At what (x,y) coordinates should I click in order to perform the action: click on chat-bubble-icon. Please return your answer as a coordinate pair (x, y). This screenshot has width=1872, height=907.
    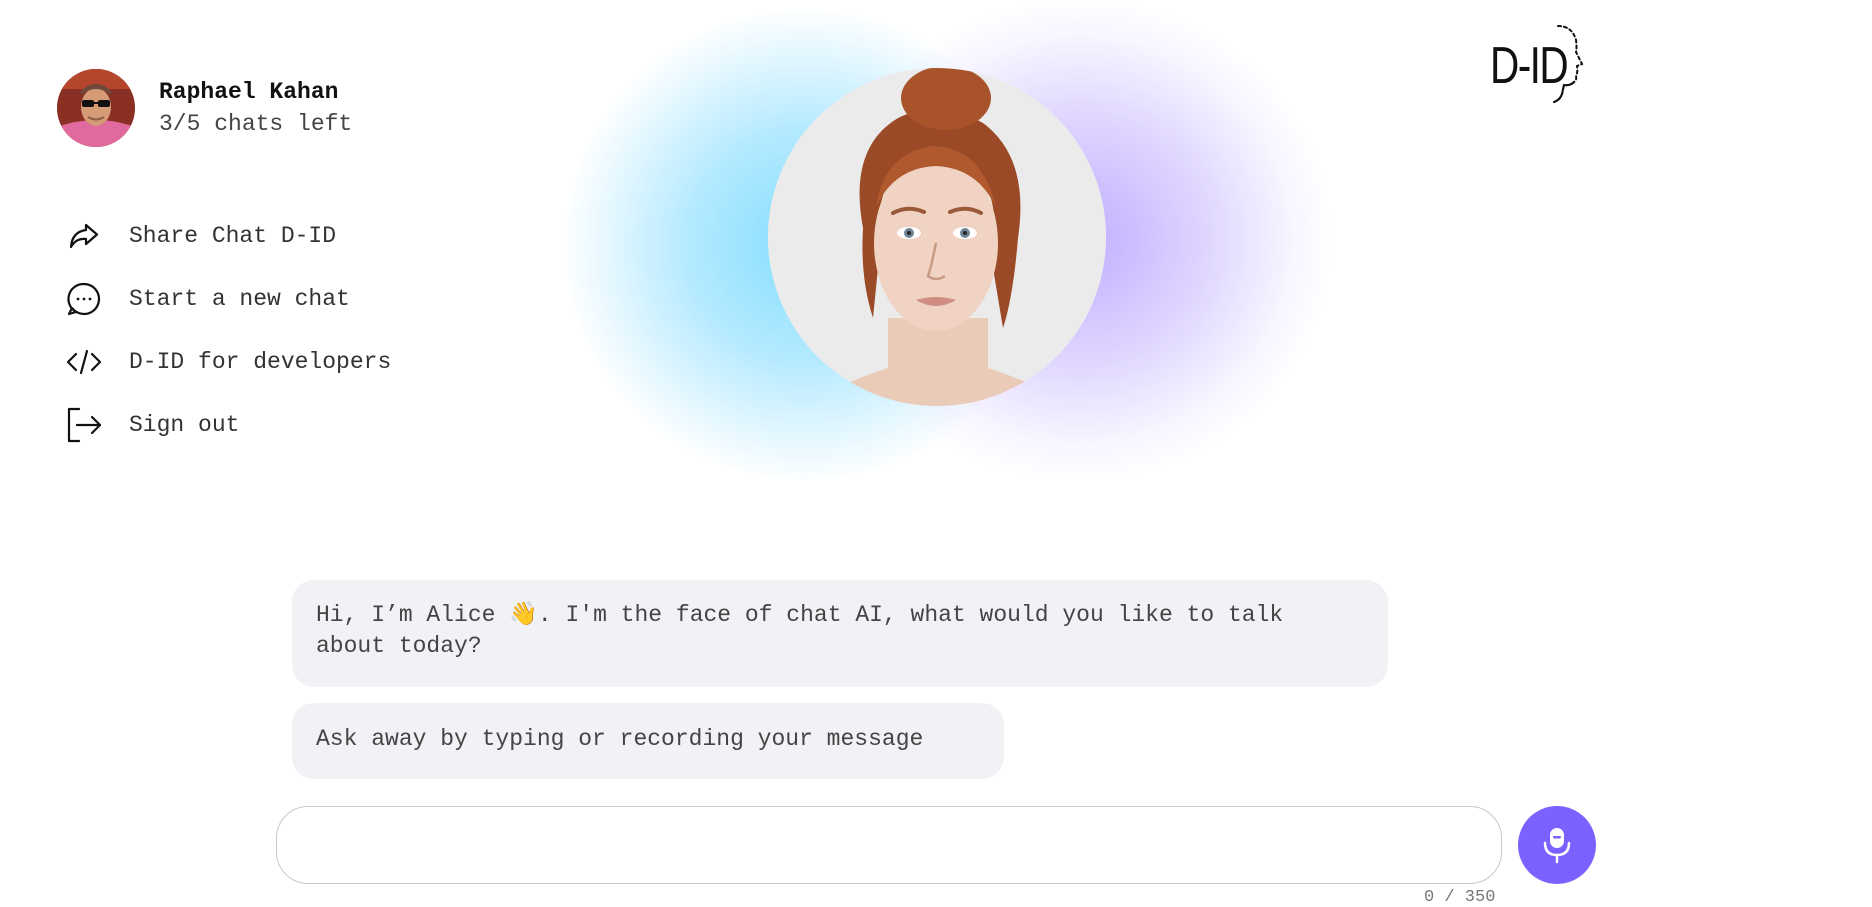
    Looking at the image, I should click on (84, 299).